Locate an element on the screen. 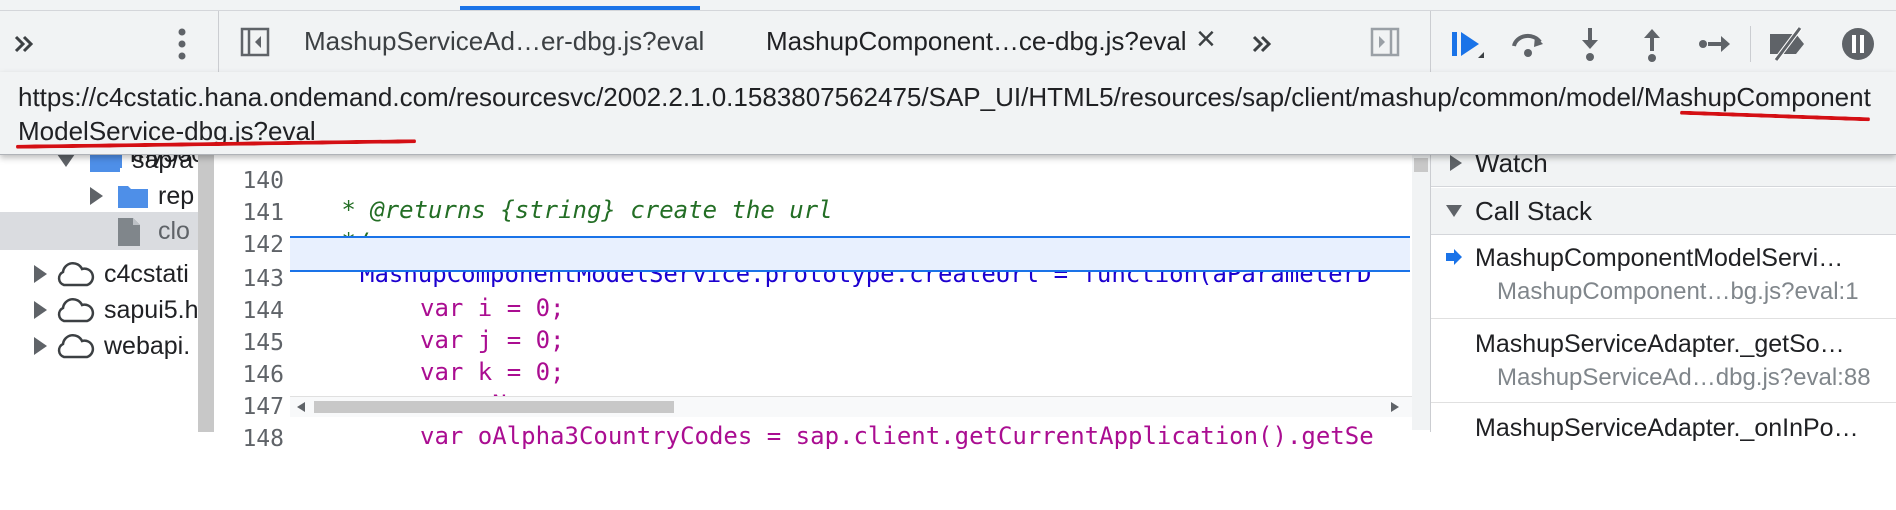 Image resolution: width=1896 pixels, height=510 pixels. callstack-label: Call Stack is located at coordinates (1534, 211).